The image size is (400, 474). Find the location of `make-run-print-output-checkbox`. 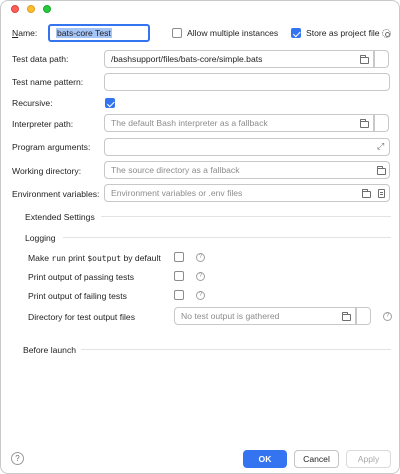

make-run-print-output-checkbox is located at coordinates (179, 257).